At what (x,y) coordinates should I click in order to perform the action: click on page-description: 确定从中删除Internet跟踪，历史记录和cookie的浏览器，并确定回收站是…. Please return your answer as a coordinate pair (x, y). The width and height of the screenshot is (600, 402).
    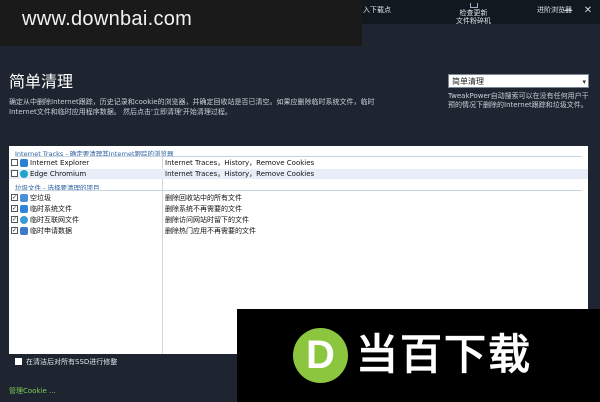
    Looking at the image, I should click on (192, 107).